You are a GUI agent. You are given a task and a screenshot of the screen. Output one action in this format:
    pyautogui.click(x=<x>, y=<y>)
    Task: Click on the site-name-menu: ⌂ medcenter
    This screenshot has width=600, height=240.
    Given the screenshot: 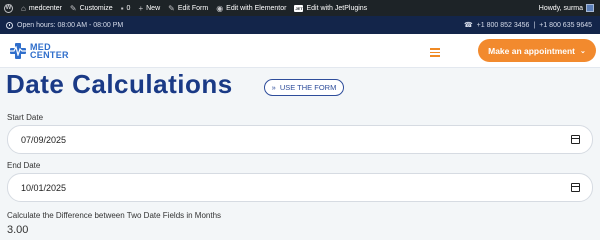 What is the action you would take?
    pyautogui.click(x=41, y=8)
    